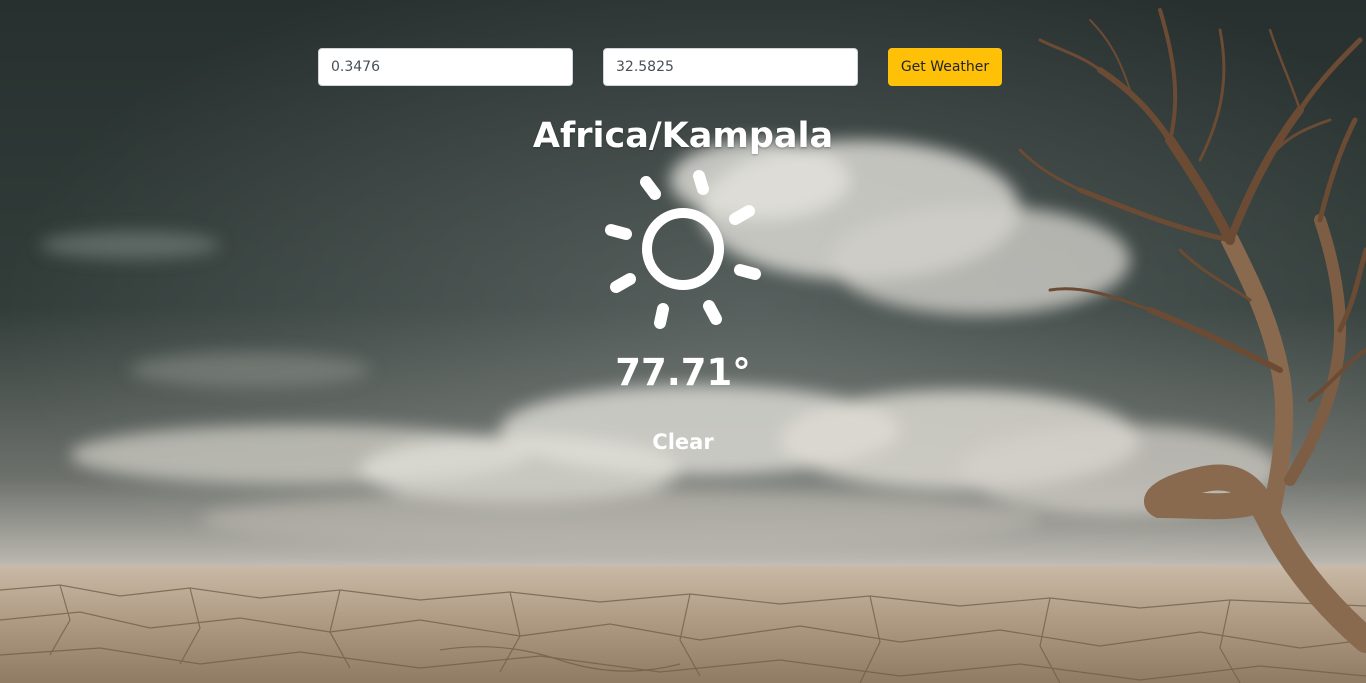  Describe the element at coordinates (683, 372) in the screenshot. I see `temperature-value: 77.71°` at that location.